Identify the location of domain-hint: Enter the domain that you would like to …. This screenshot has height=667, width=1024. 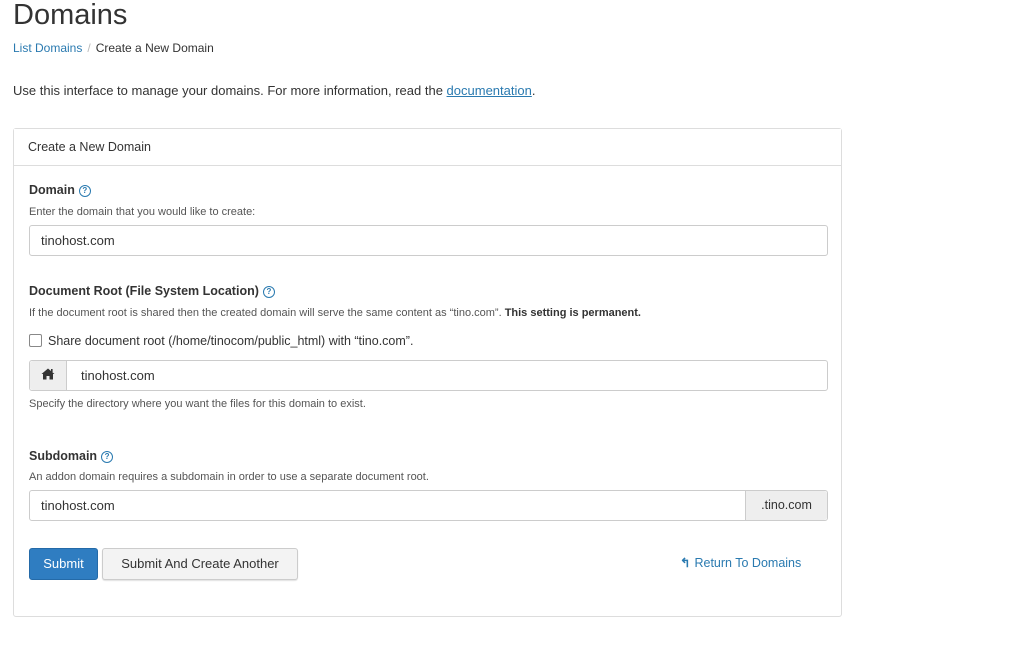
(142, 212).